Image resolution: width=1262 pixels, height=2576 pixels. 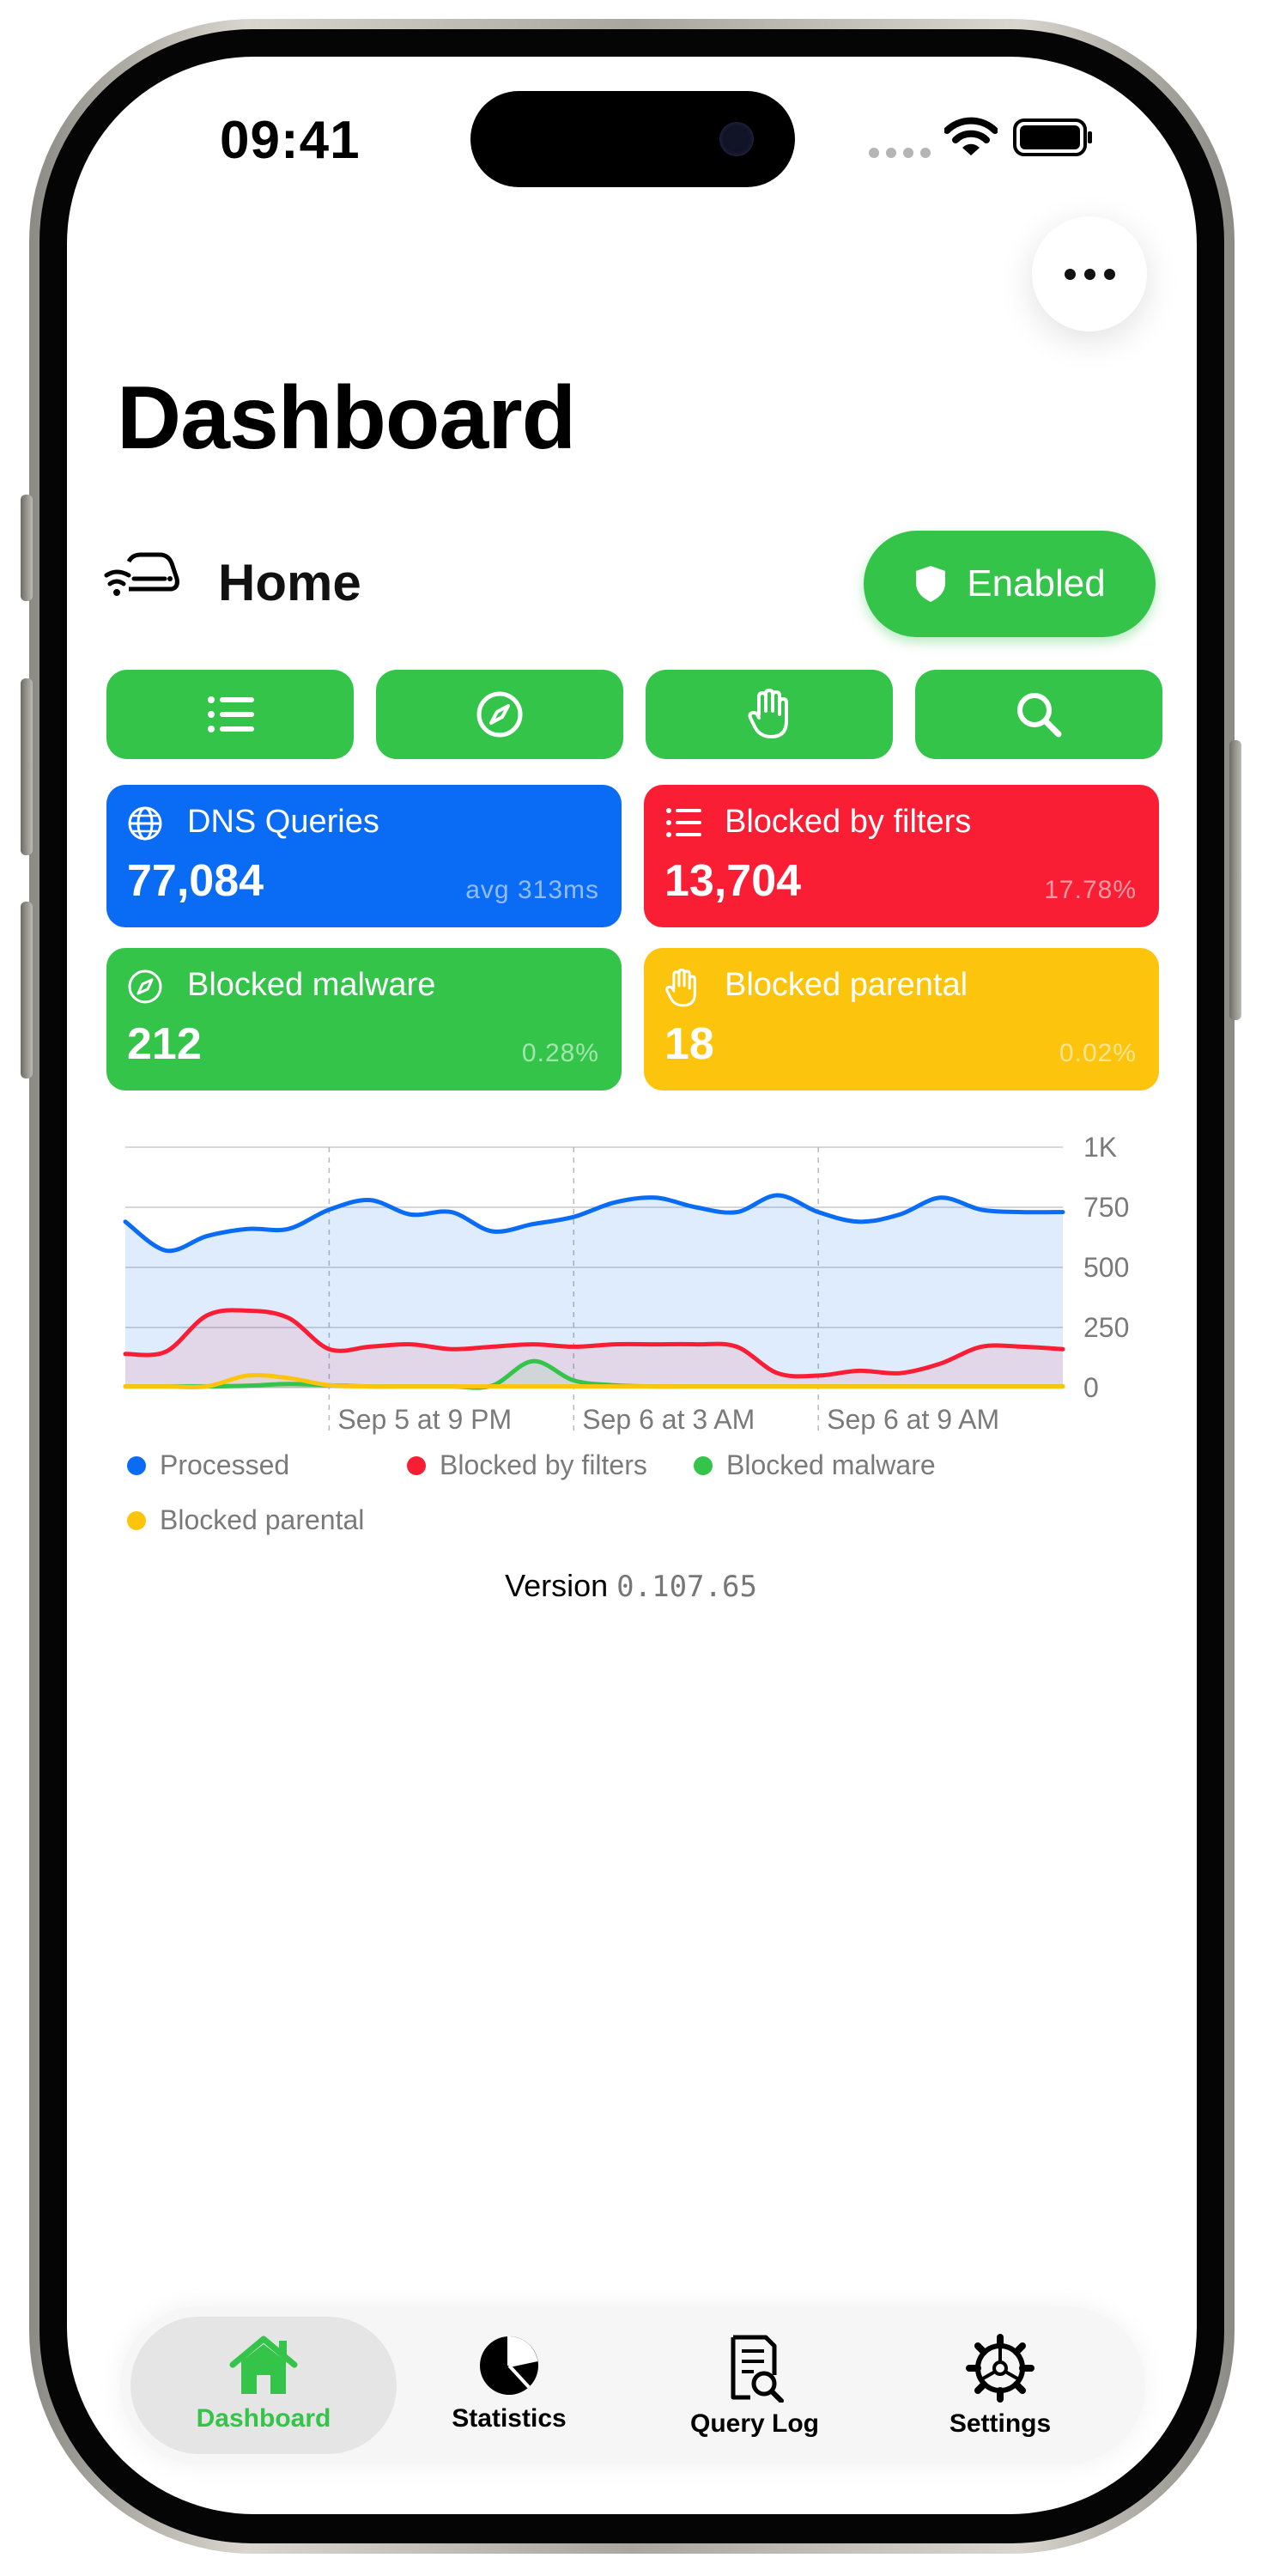 I want to click on version-label: Version, so click(x=557, y=1586).